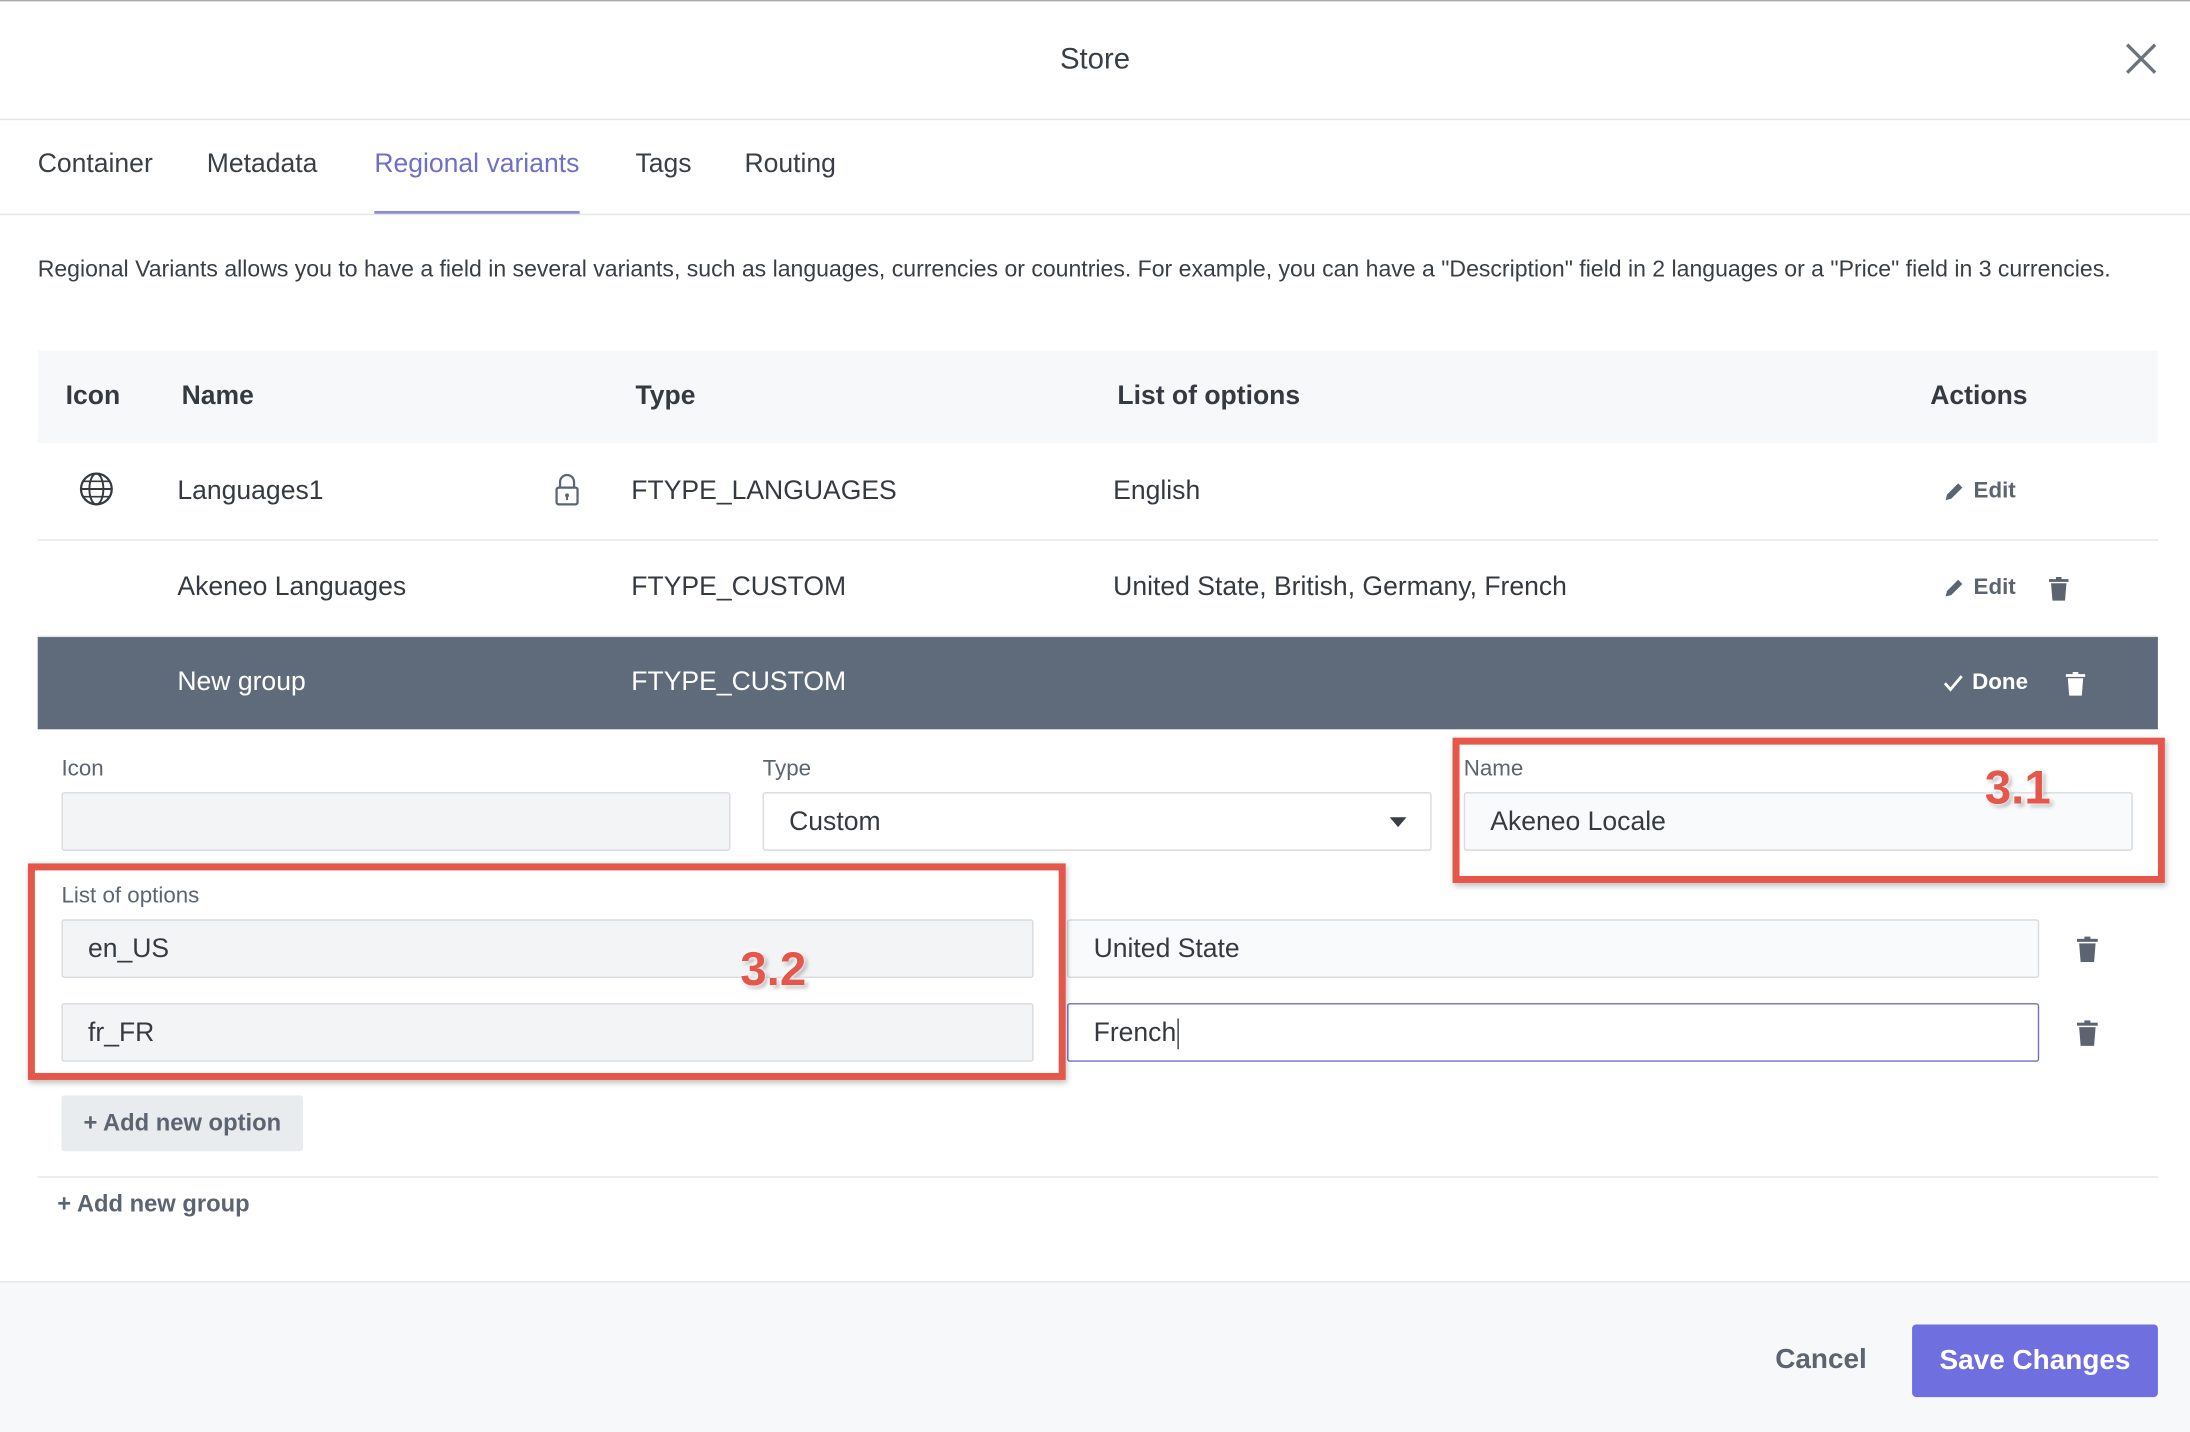  I want to click on row-type: FTYPE_LANGUAGES, so click(764, 491).